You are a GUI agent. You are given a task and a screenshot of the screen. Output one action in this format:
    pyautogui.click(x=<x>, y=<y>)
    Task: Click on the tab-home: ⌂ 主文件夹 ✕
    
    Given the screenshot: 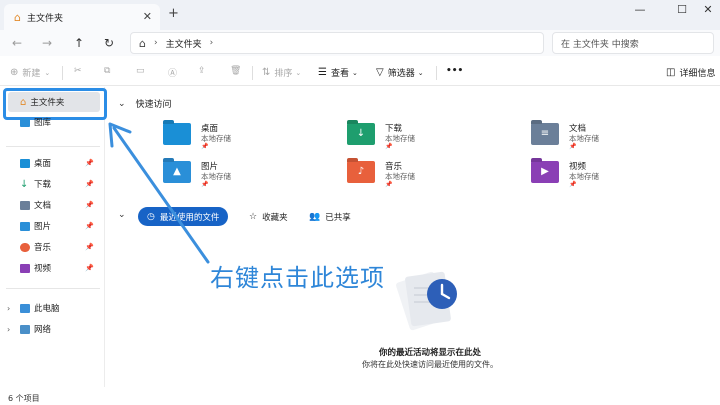 What is the action you would take?
    pyautogui.click(x=82, y=17)
    